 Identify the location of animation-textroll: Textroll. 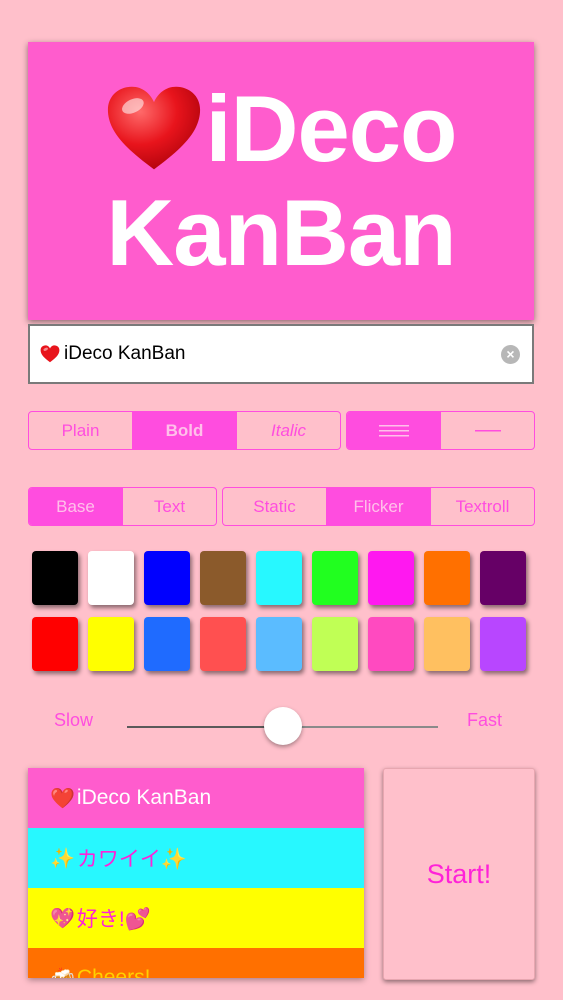
(482, 506).